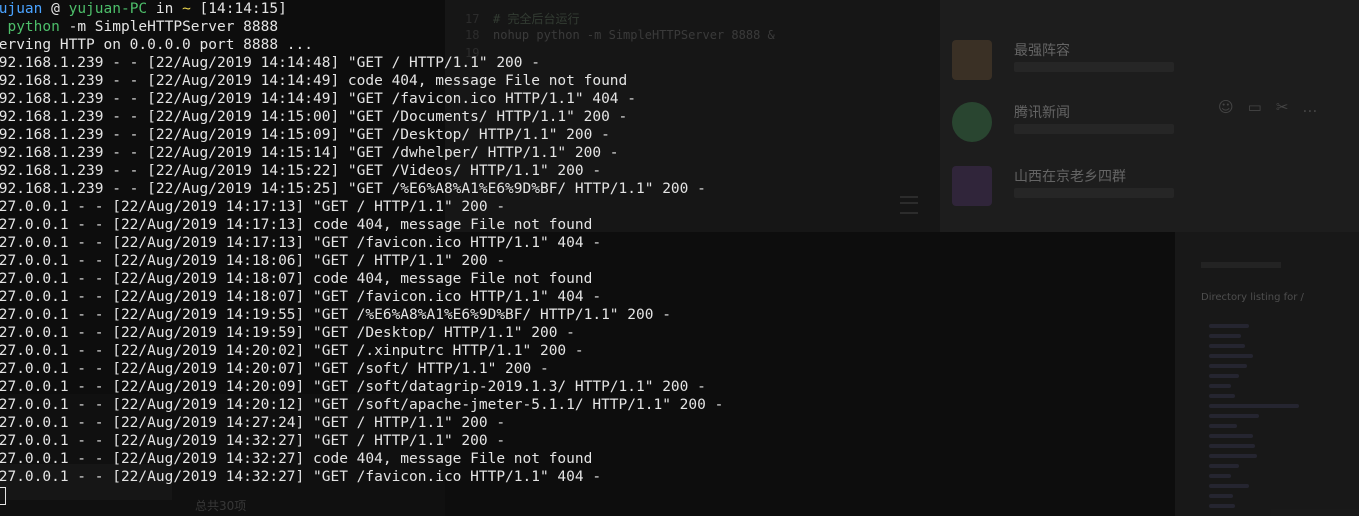 The width and height of the screenshot is (1359, 516). What do you see at coordinates (361, 27) in the screenshot?
I see `command-line: $ python -m SimpleHTTPServer 8888` at bounding box center [361, 27].